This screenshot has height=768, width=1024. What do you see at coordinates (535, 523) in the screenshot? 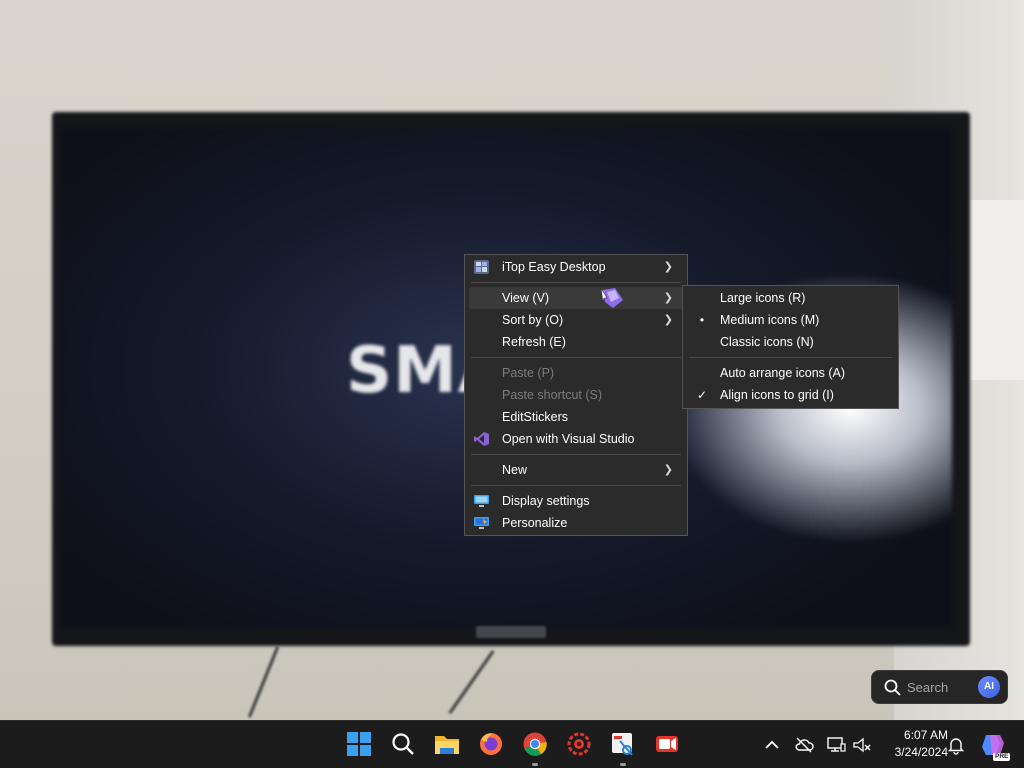
I see `menu-item-label: Personalize` at bounding box center [535, 523].